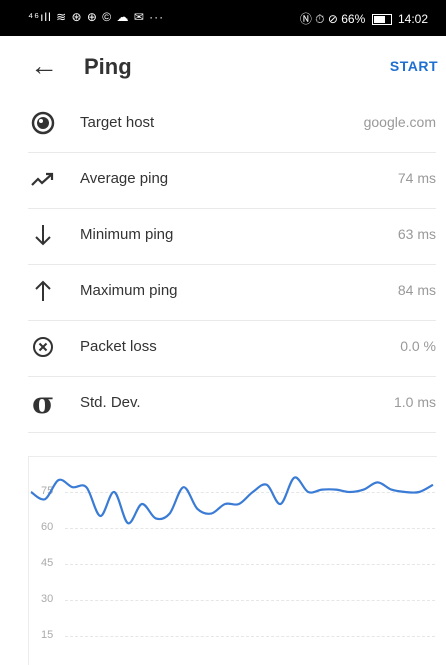  Describe the element at coordinates (418, 346) in the screenshot. I see `row-value: 0.0 %` at that location.